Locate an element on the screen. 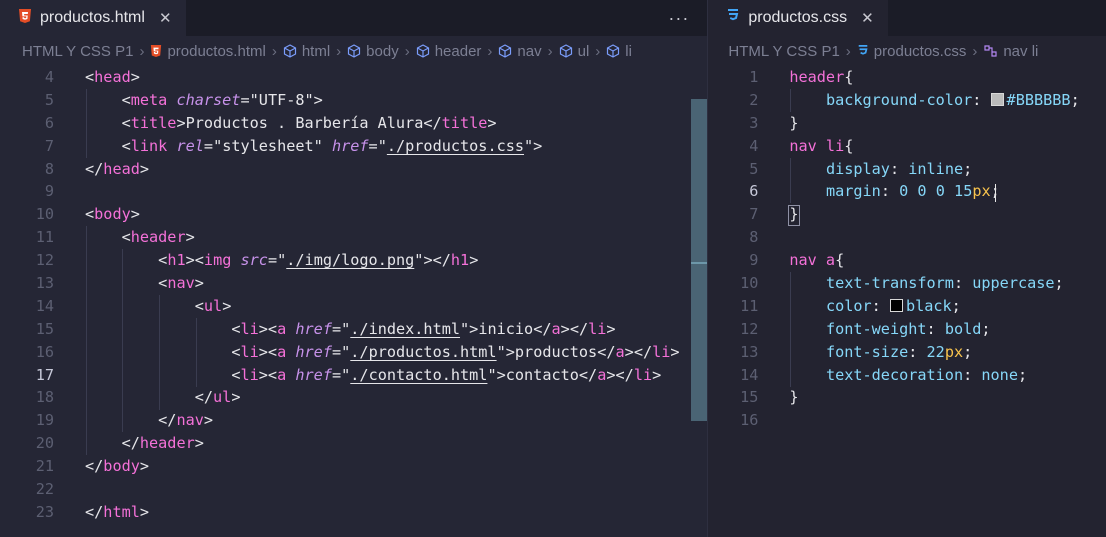  line-text: background-color: #BBBBBB; is located at coordinates (952, 99).